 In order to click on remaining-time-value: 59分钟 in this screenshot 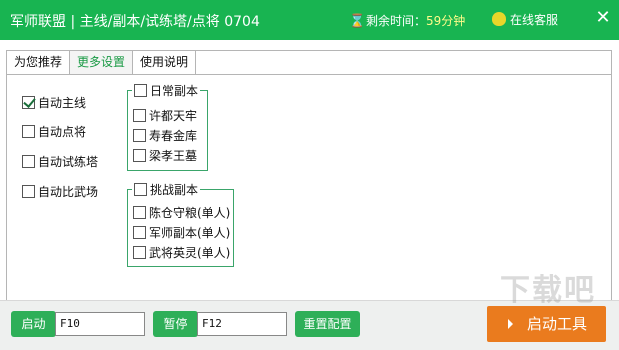, I will do `click(446, 21)`.